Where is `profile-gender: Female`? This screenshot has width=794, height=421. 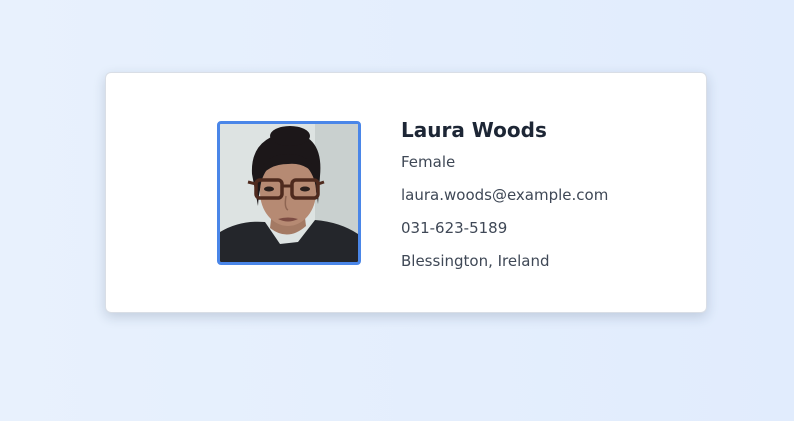
profile-gender: Female is located at coordinates (428, 162).